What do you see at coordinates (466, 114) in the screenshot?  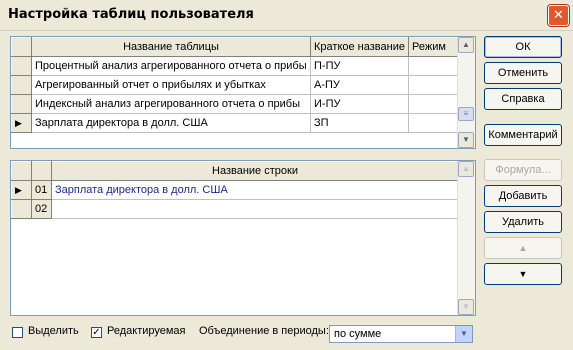 I see `scroll-thumb: ≡` at bounding box center [466, 114].